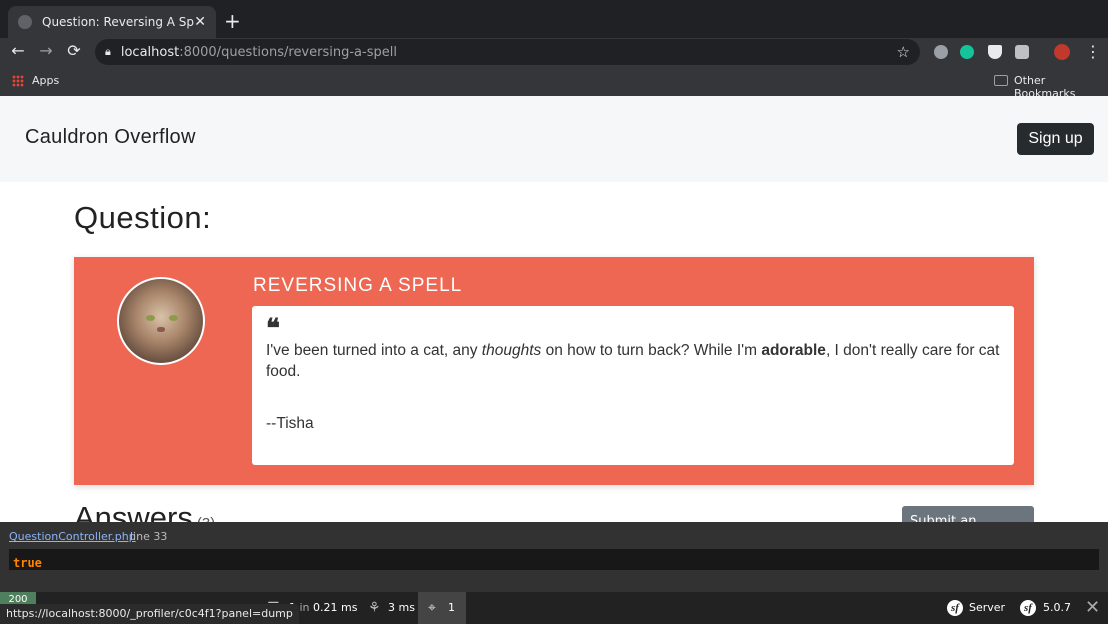  What do you see at coordinates (46, 50) in the screenshot?
I see `forward-button: →` at bounding box center [46, 50].